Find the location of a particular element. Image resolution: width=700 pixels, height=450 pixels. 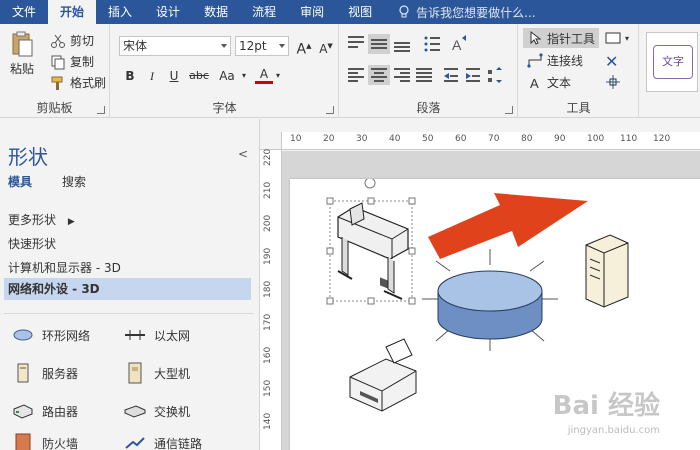

tab-review: 审阅 is located at coordinates (312, 12).